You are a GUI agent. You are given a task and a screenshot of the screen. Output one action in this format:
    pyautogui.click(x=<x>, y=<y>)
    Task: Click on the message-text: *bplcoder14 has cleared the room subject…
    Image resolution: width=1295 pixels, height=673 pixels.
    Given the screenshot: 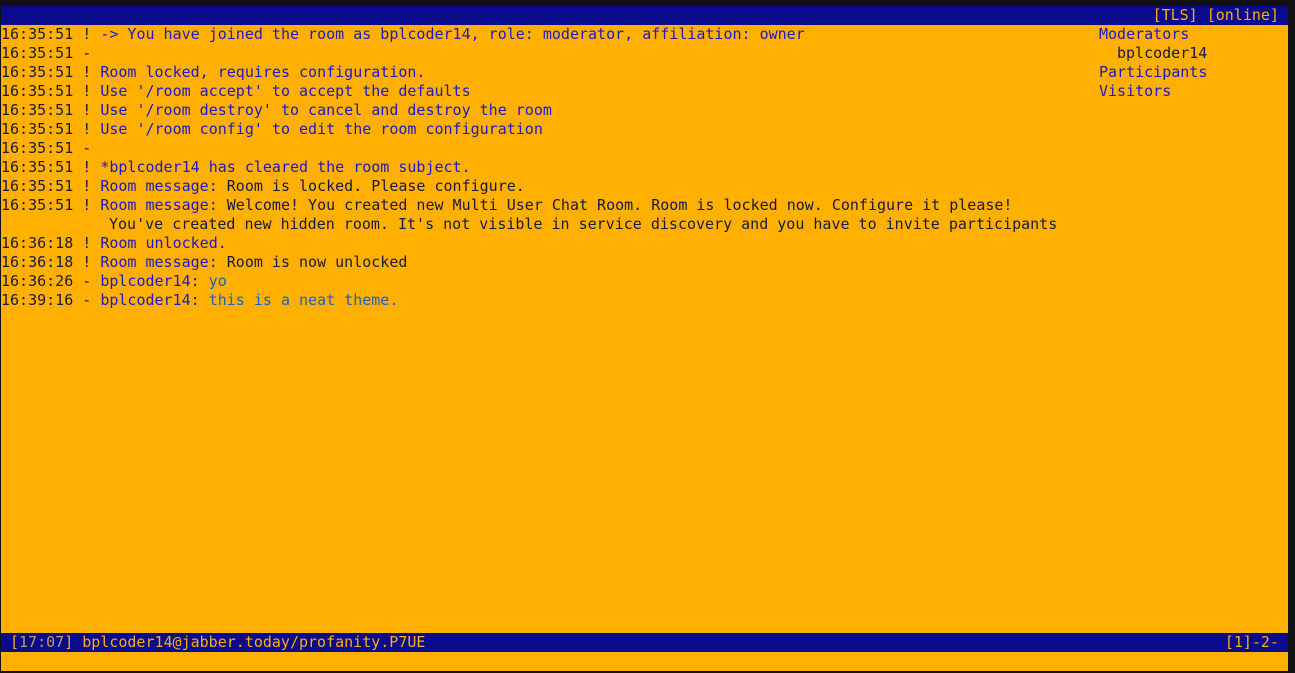 What is the action you would take?
    pyautogui.click(x=285, y=167)
    